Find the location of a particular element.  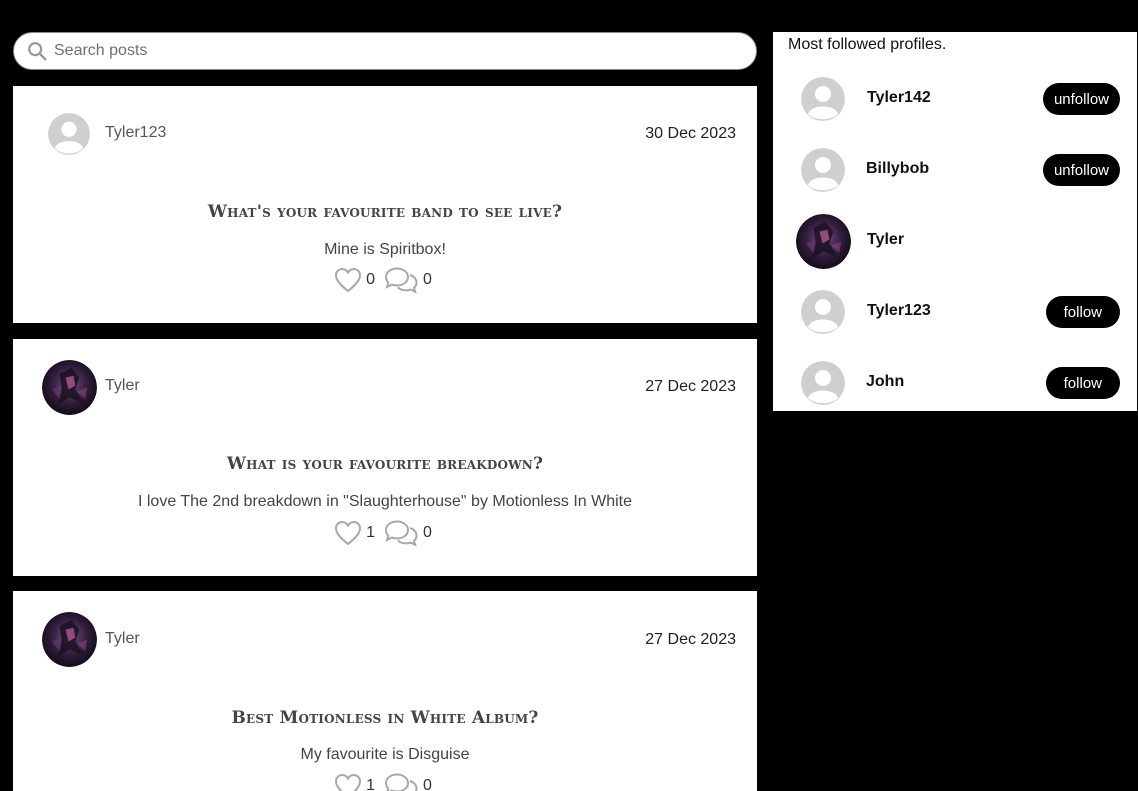

search-bar is located at coordinates (385, 51).